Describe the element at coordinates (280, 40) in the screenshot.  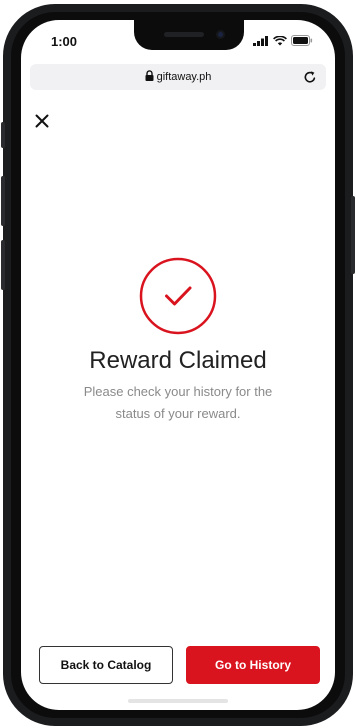
I see `wifi-icon` at that location.